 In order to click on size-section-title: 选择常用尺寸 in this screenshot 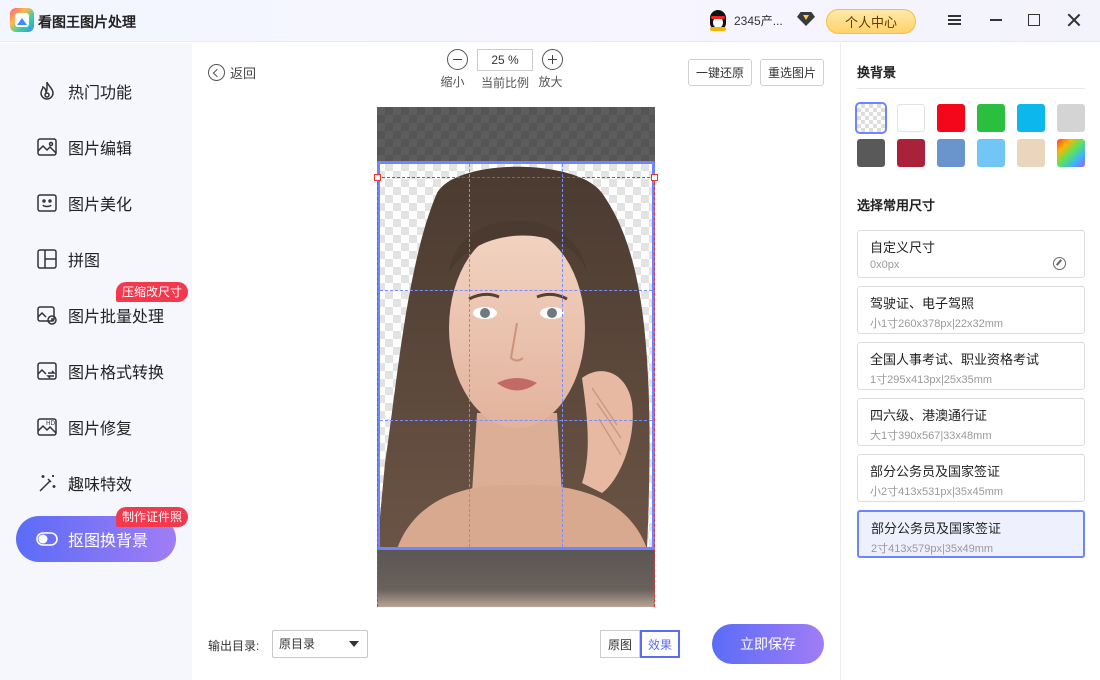, I will do `click(896, 205)`.